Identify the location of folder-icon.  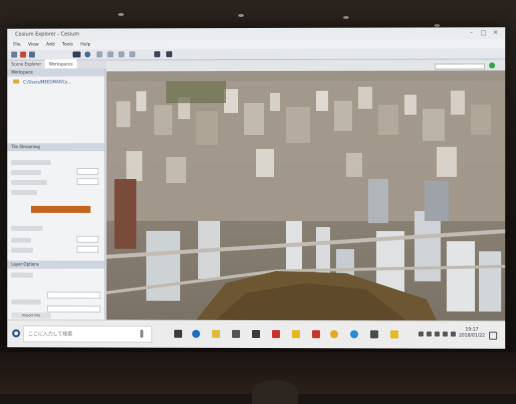
(16, 81).